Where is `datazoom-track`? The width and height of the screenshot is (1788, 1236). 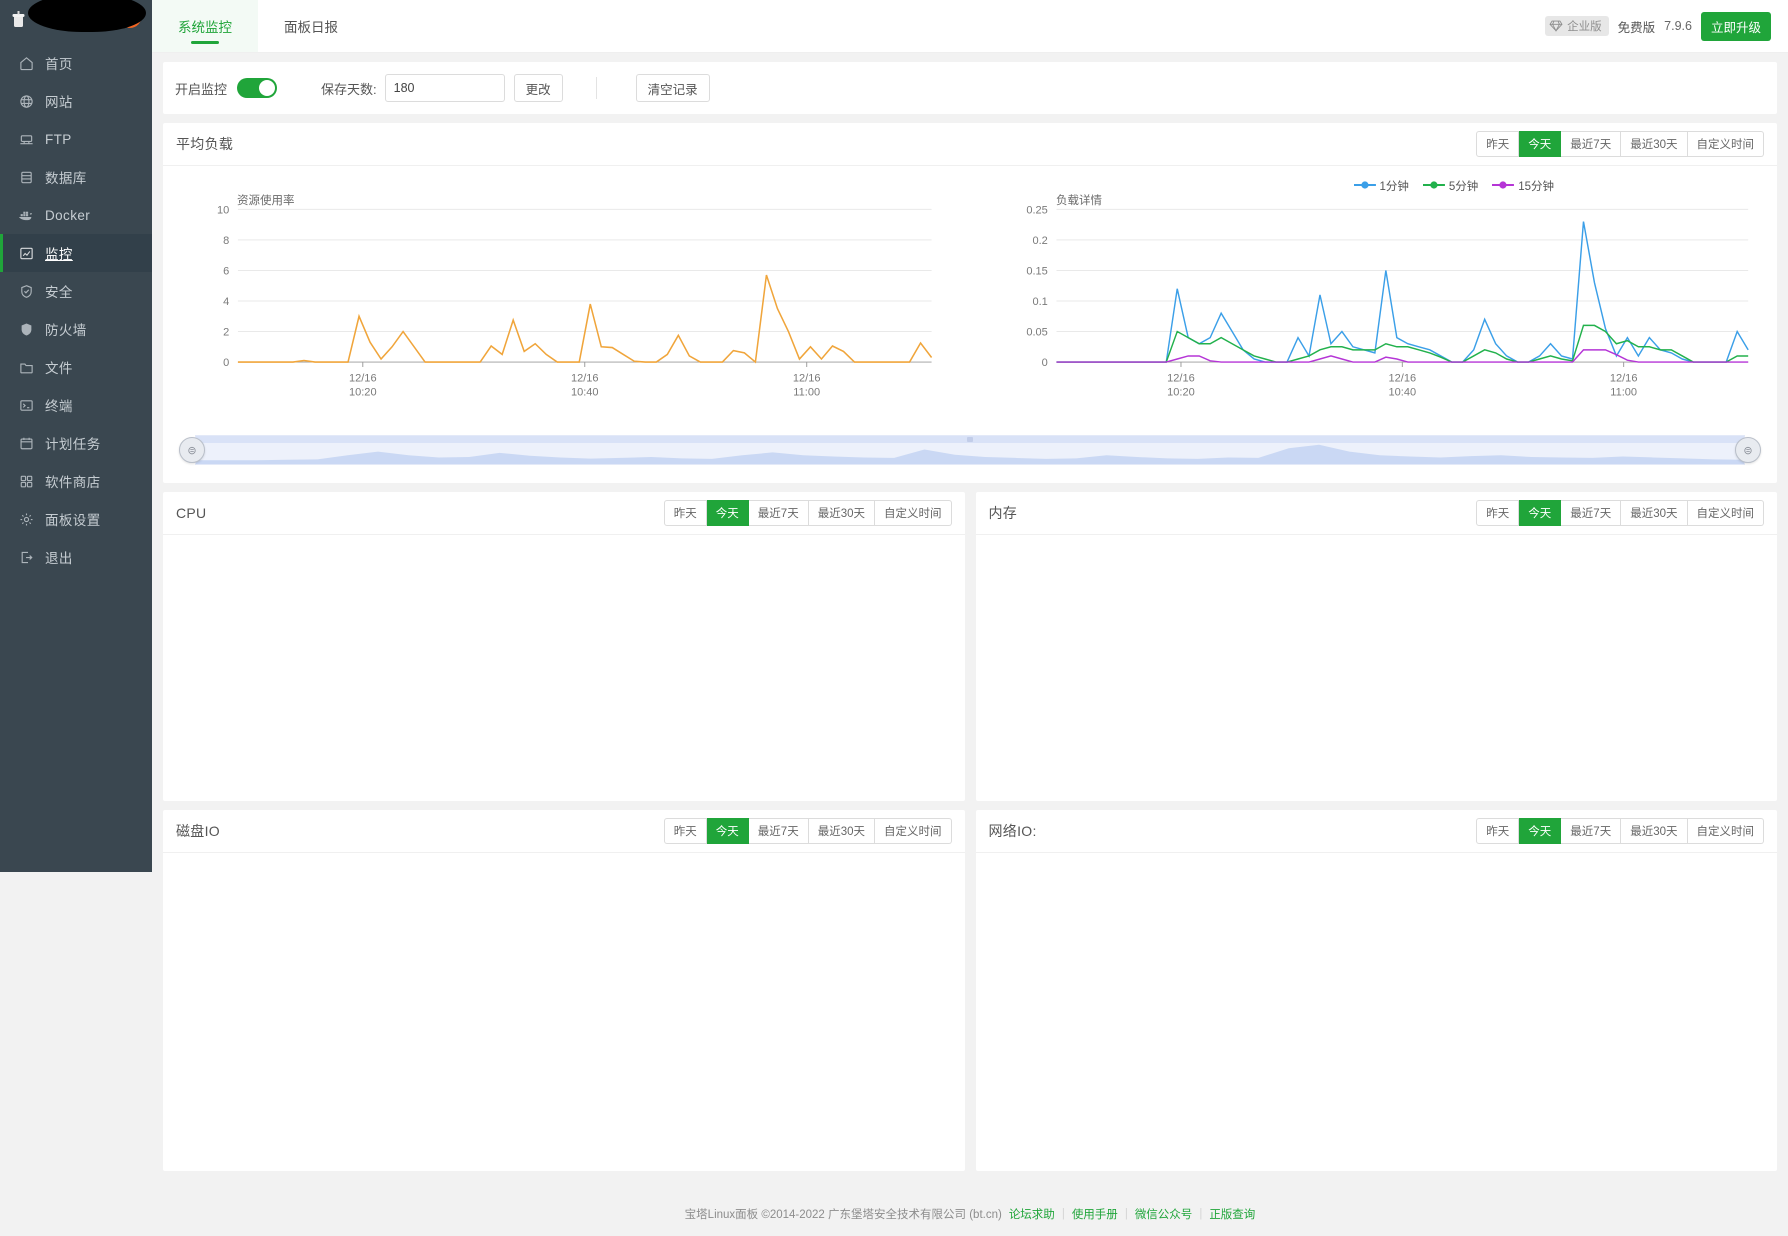
datazoom-track is located at coordinates (970, 450).